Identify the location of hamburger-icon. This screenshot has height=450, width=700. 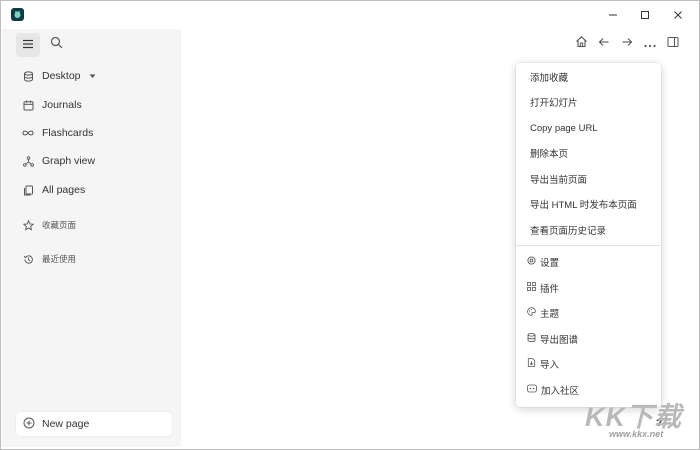
(28, 45).